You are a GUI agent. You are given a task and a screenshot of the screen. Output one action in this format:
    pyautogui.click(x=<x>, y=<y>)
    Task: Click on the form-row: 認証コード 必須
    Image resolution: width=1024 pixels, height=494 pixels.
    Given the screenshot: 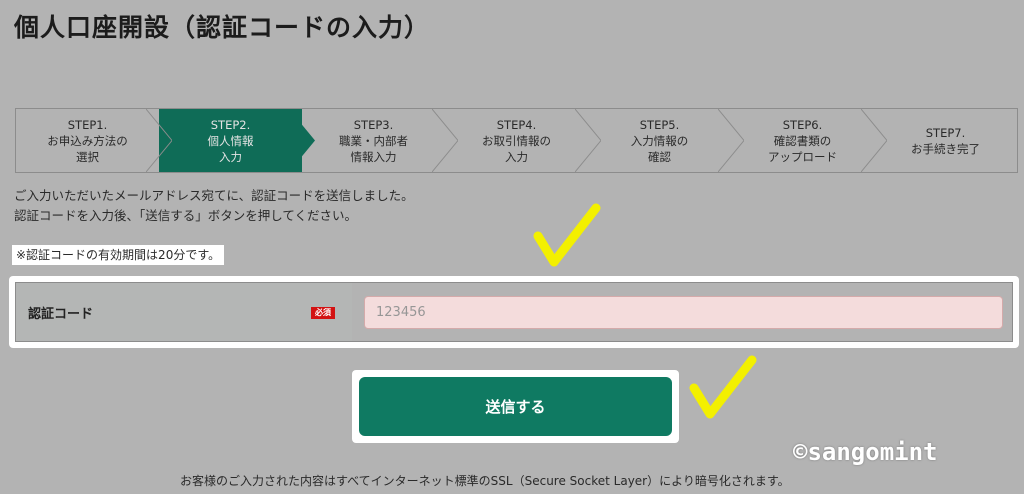 What is the action you would take?
    pyautogui.click(x=514, y=312)
    